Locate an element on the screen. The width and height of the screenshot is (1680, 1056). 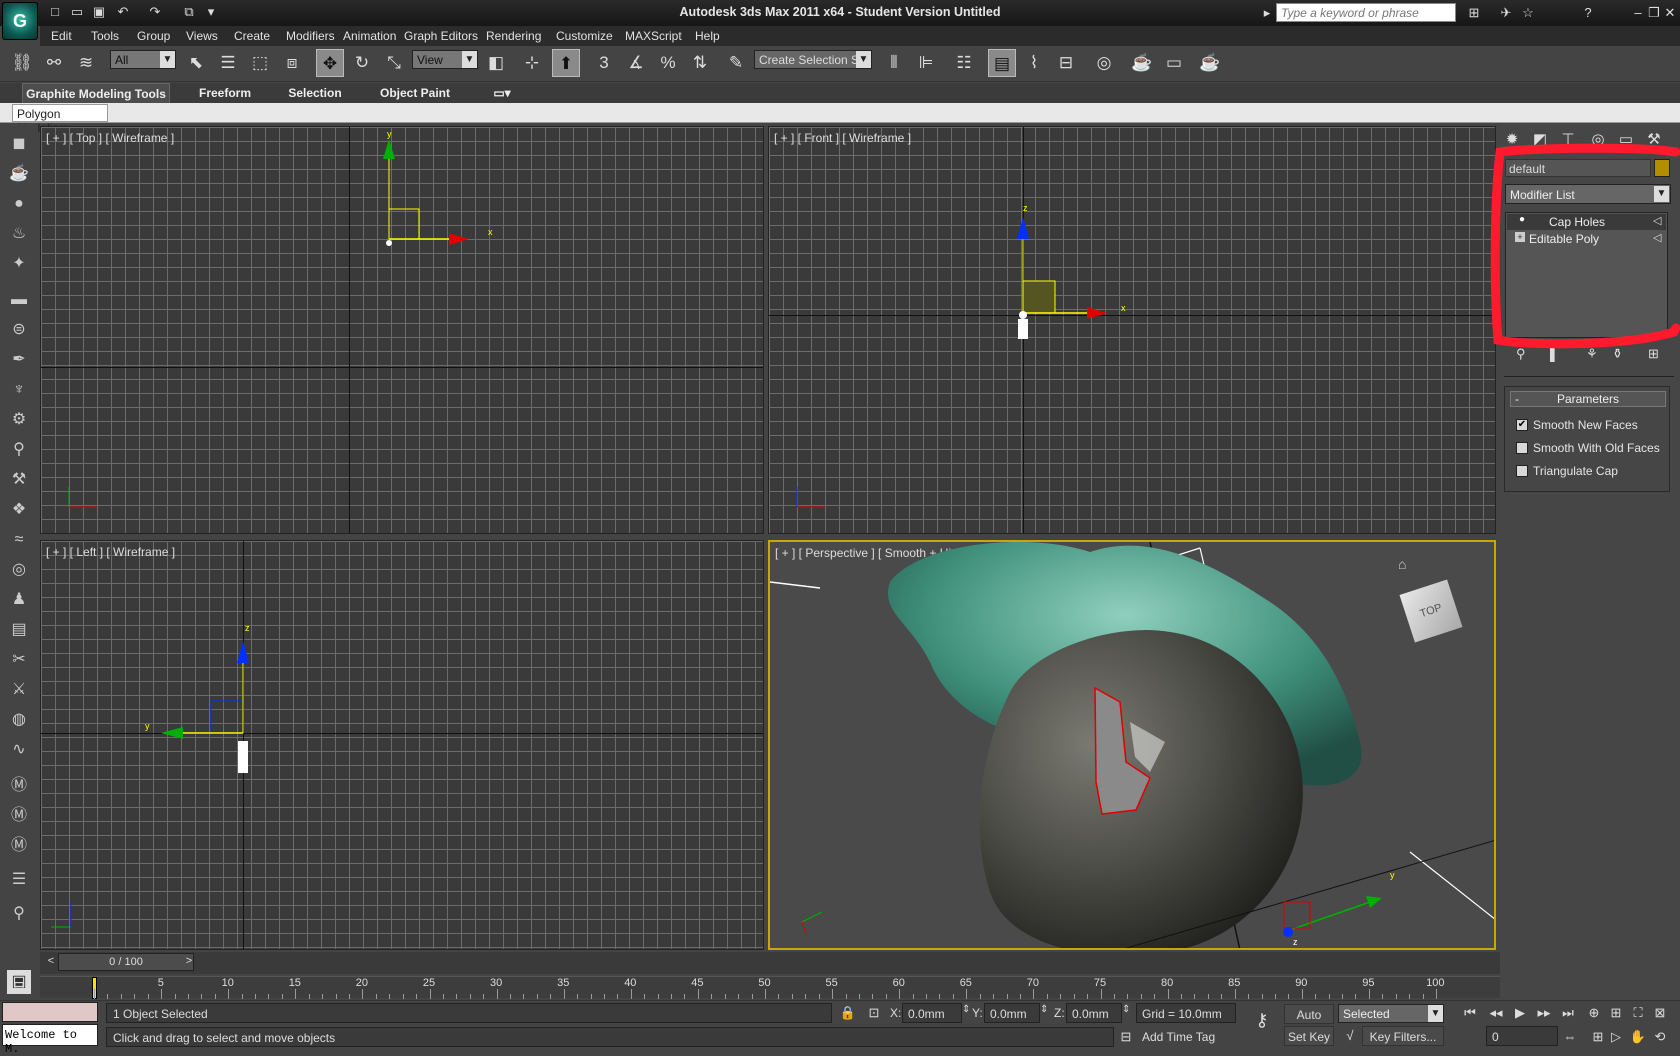
binoculars-icon: ⊞ is located at coordinates (1474, 13).